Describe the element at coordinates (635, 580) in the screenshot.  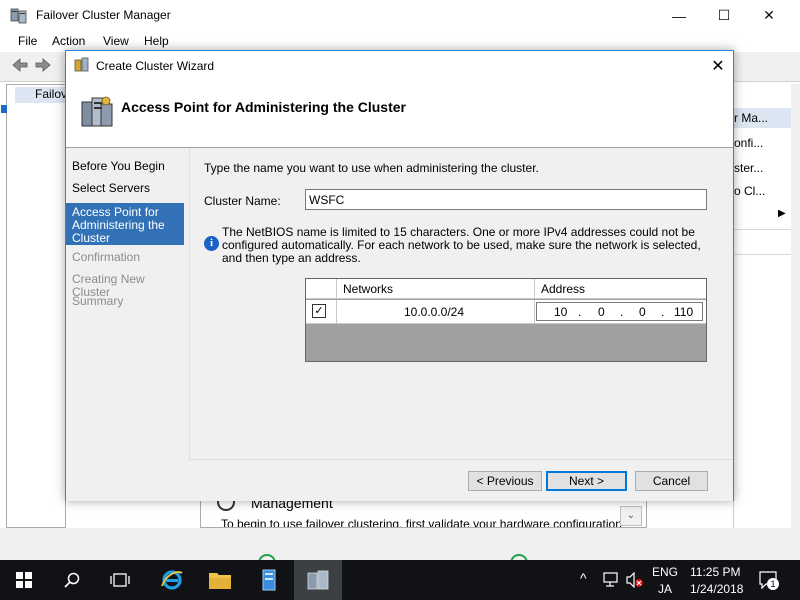
I see `volume-muted-icon` at that location.